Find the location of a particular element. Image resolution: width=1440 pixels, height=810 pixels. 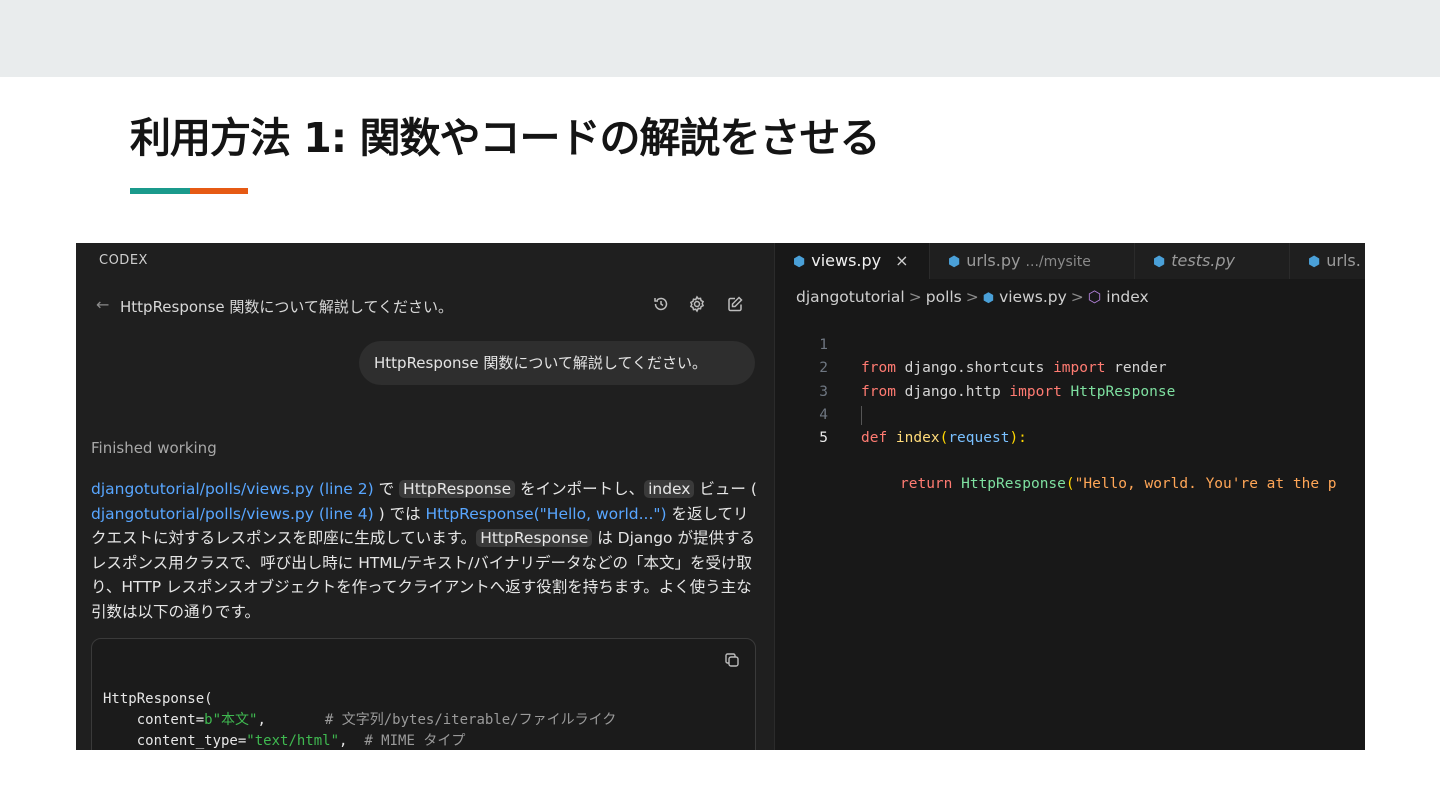

answer-text: ) では is located at coordinates (399, 513).